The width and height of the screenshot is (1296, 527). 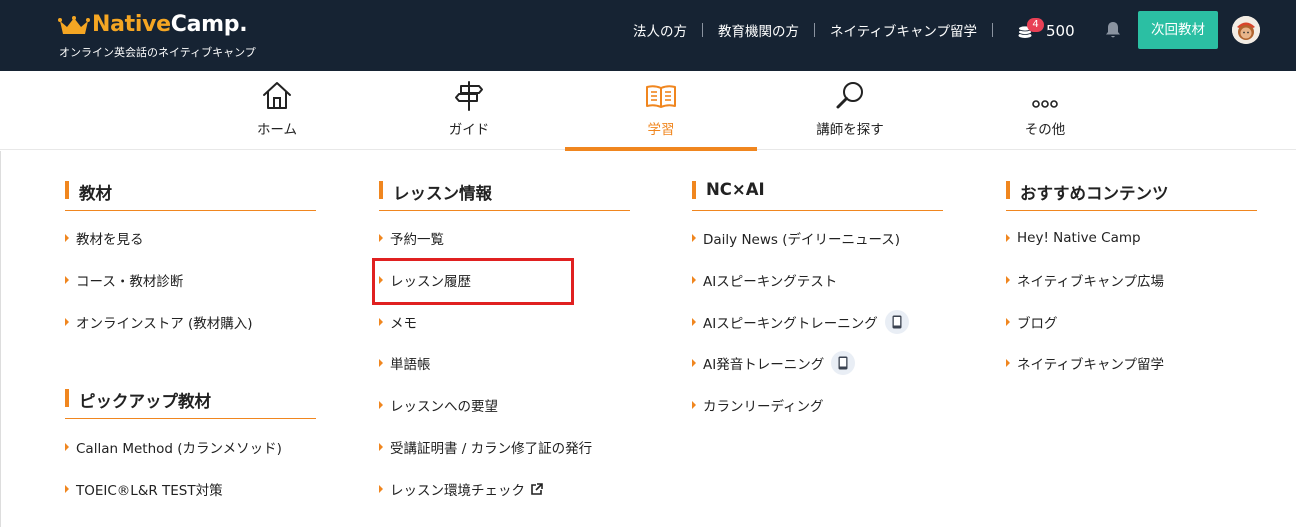 I want to click on menu-item-ai-pronunciation: AI発音トレーニング, so click(x=774, y=363).